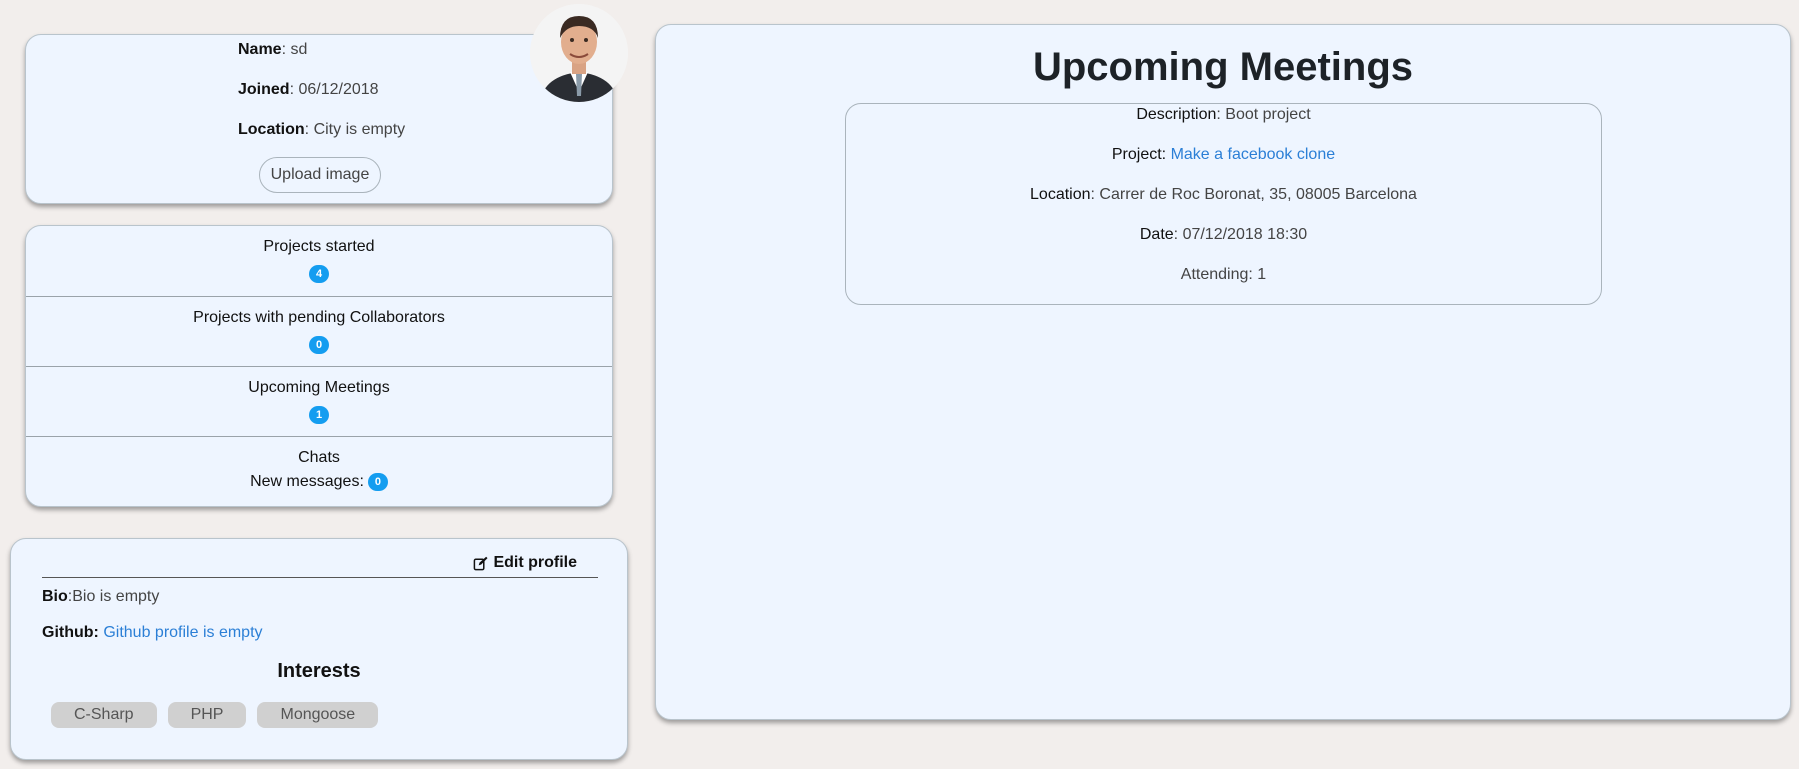 The width and height of the screenshot is (1799, 769). I want to click on github-link: Github profile is empty, so click(182, 632).